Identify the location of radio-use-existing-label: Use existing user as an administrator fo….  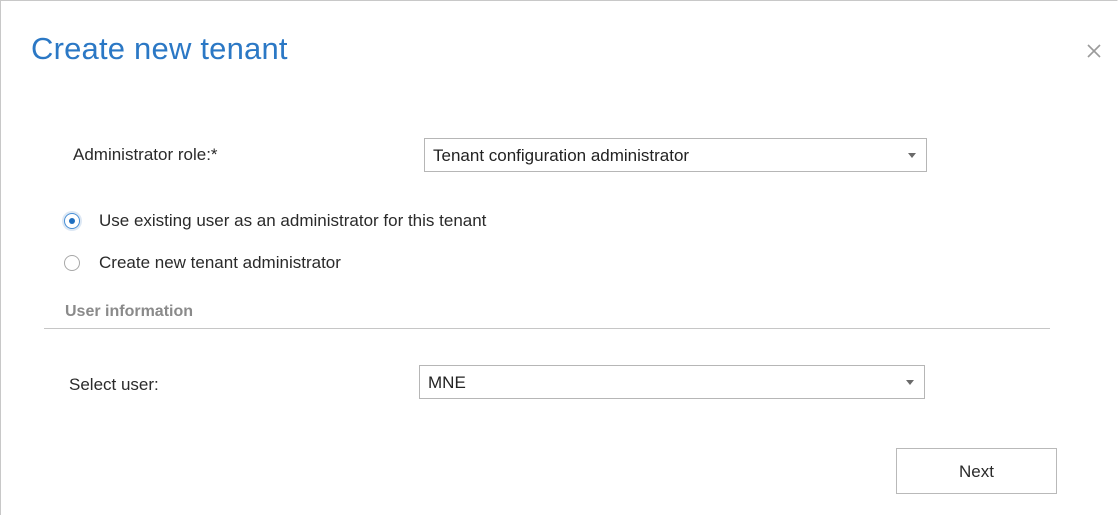
(293, 220).